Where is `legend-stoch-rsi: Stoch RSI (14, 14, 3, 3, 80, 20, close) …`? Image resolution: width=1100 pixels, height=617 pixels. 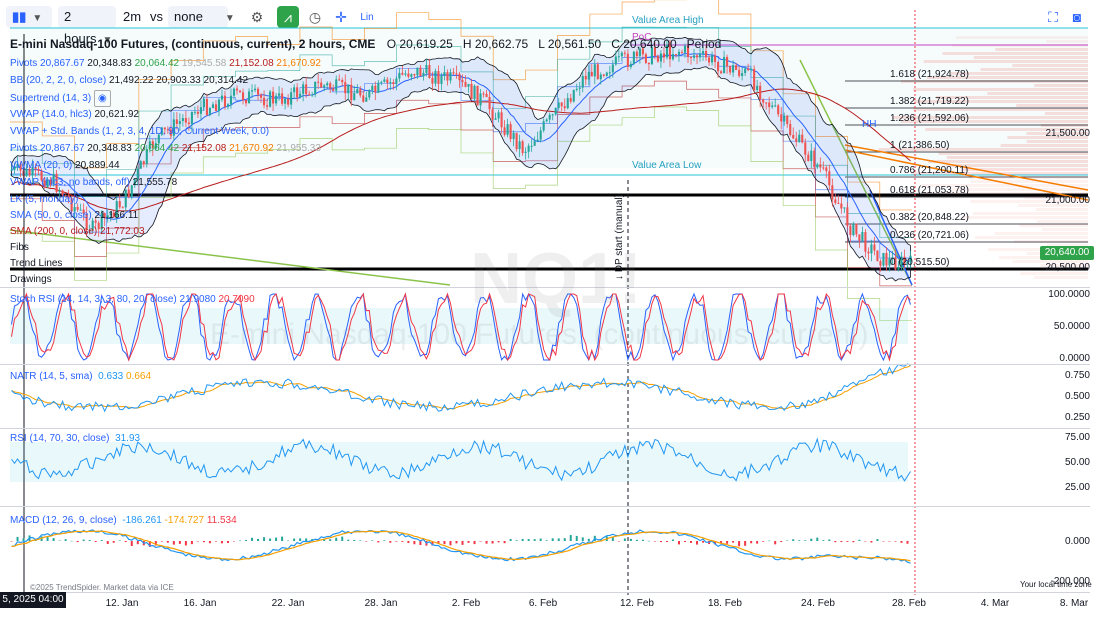 legend-stoch-rsi: Stoch RSI (14, 14, 3, 3, 80, 20, close) … is located at coordinates (132, 299).